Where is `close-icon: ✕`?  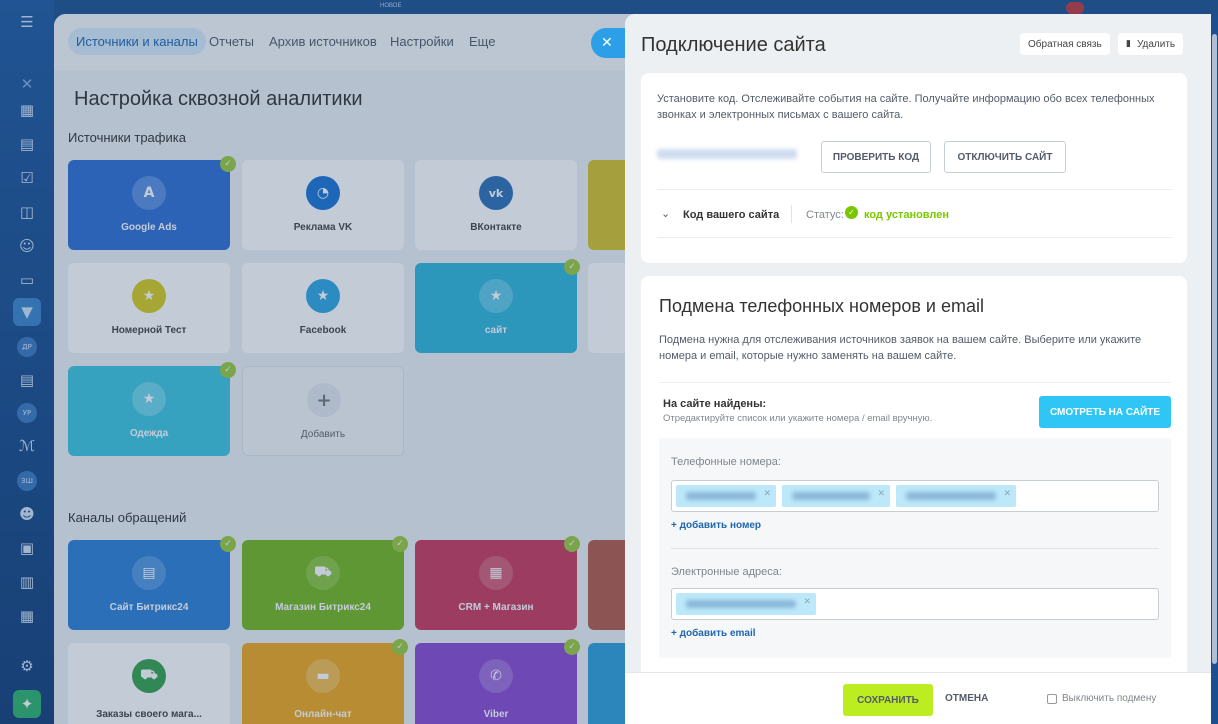
close-icon: ✕ is located at coordinates (607, 43).